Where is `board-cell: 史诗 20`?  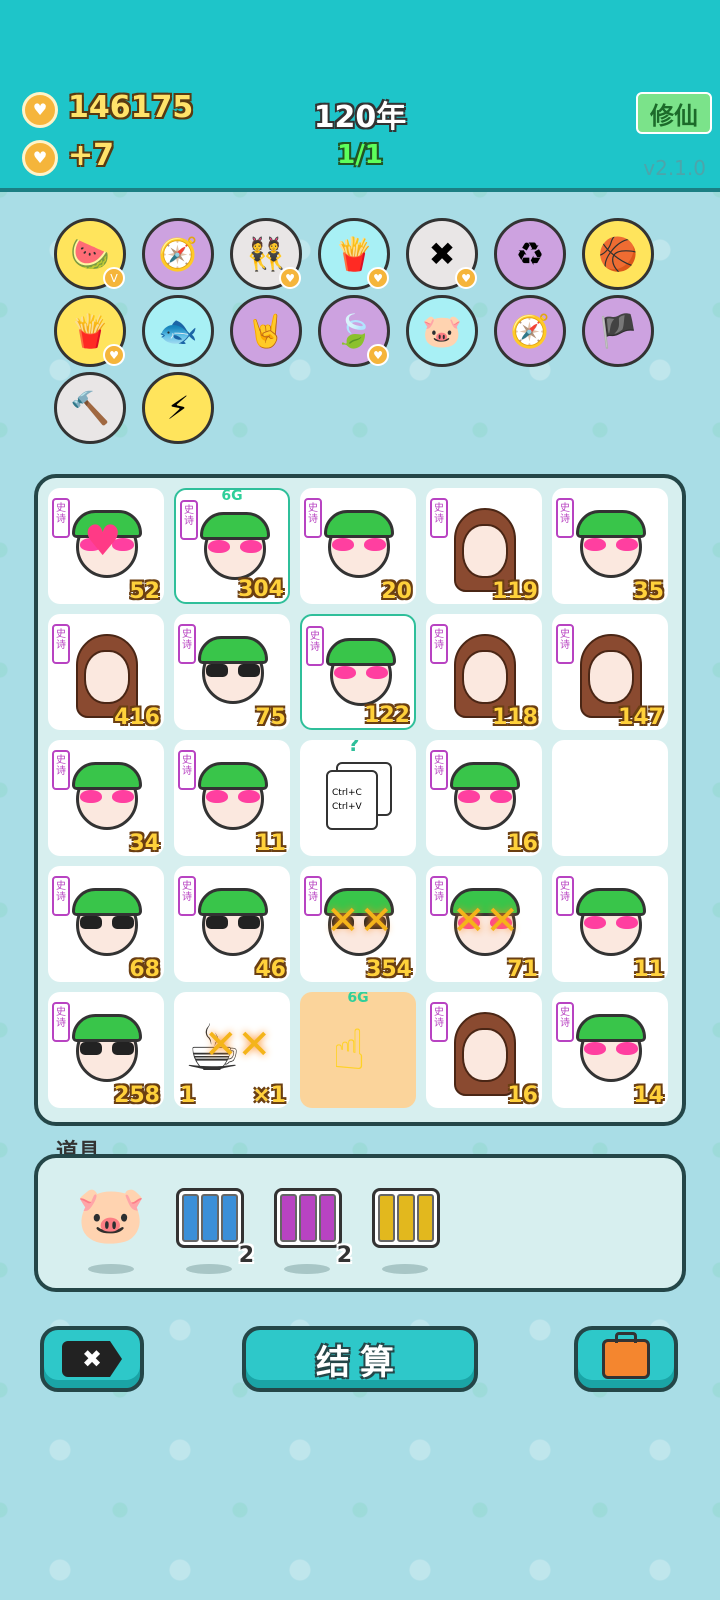
board-cell: 史诗 20 is located at coordinates (358, 546).